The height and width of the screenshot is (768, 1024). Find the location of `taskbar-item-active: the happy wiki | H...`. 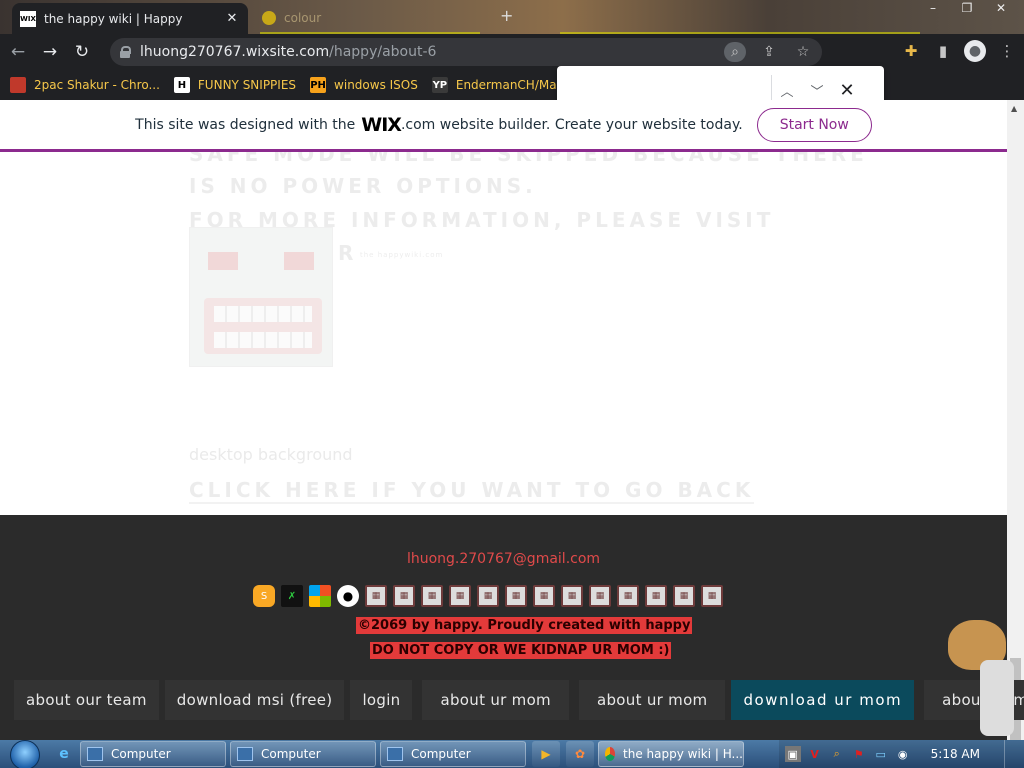

taskbar-item-active: the happy wiki | H... is located at coordinates (671, 754).